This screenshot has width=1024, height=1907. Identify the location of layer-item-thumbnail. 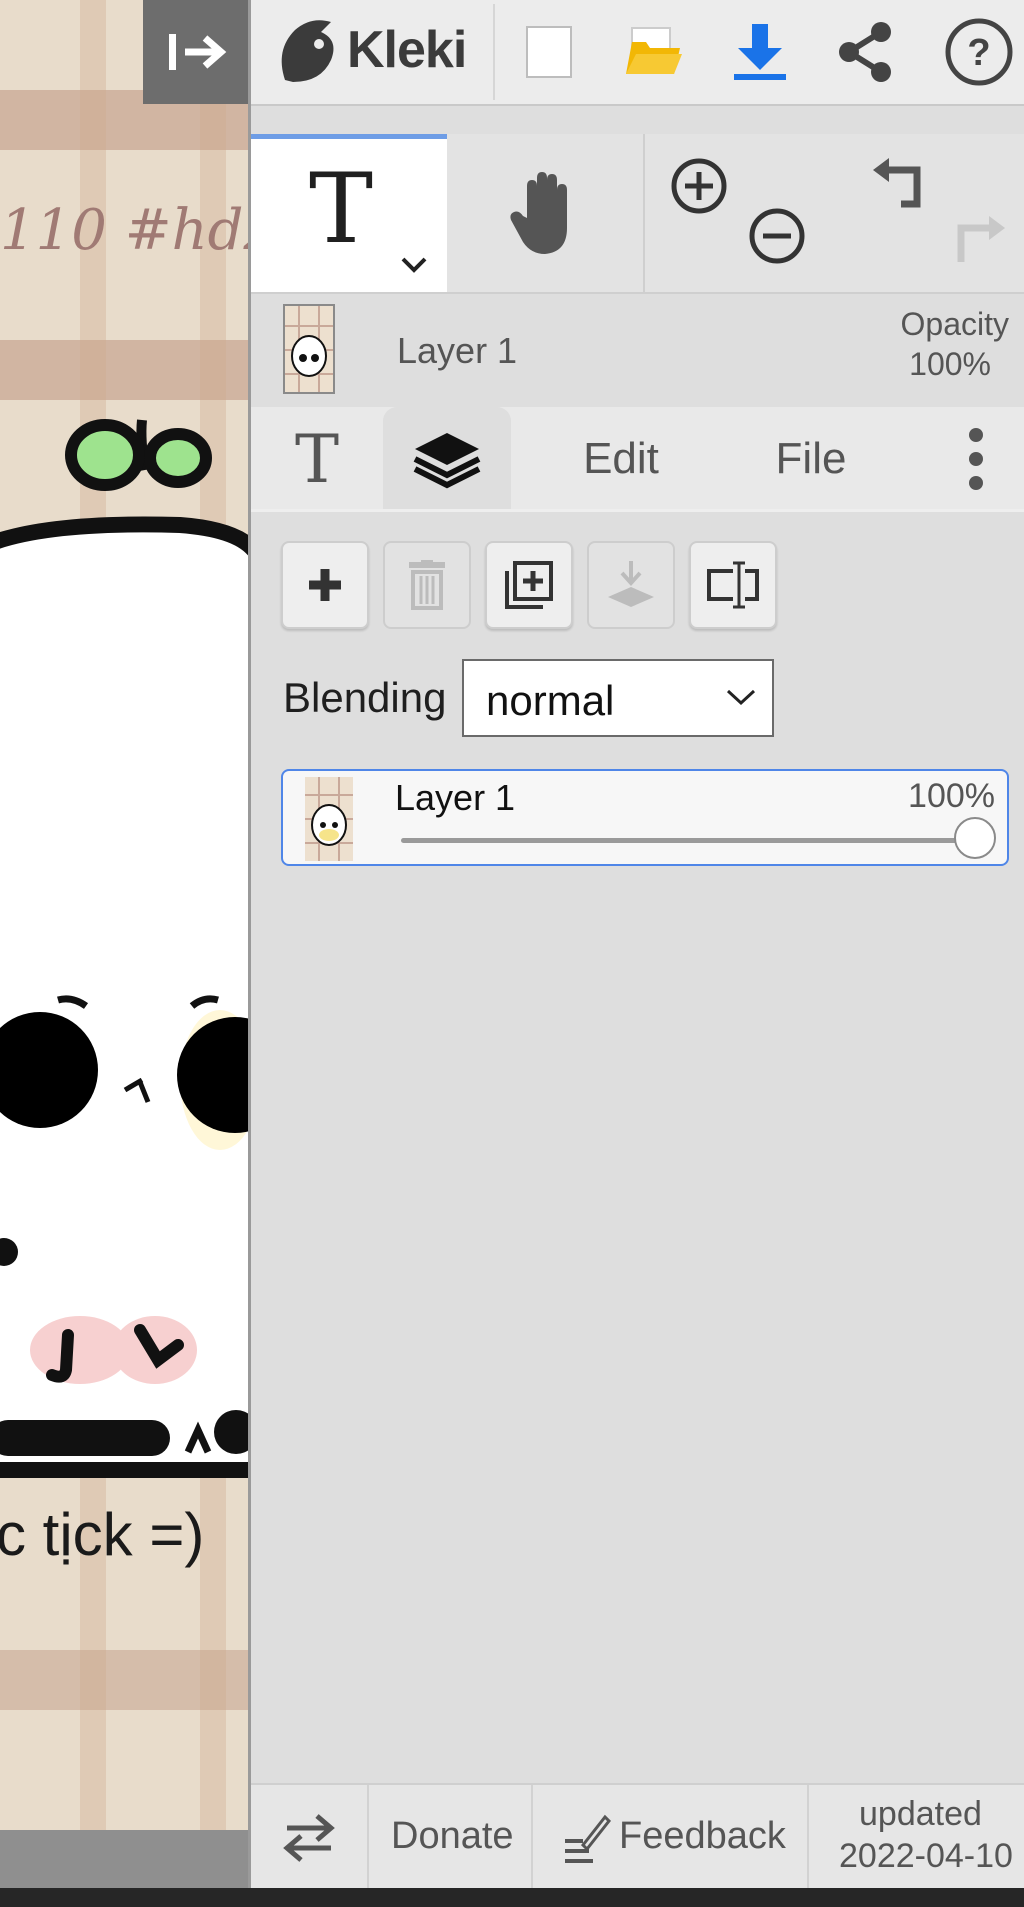
(329, 819).